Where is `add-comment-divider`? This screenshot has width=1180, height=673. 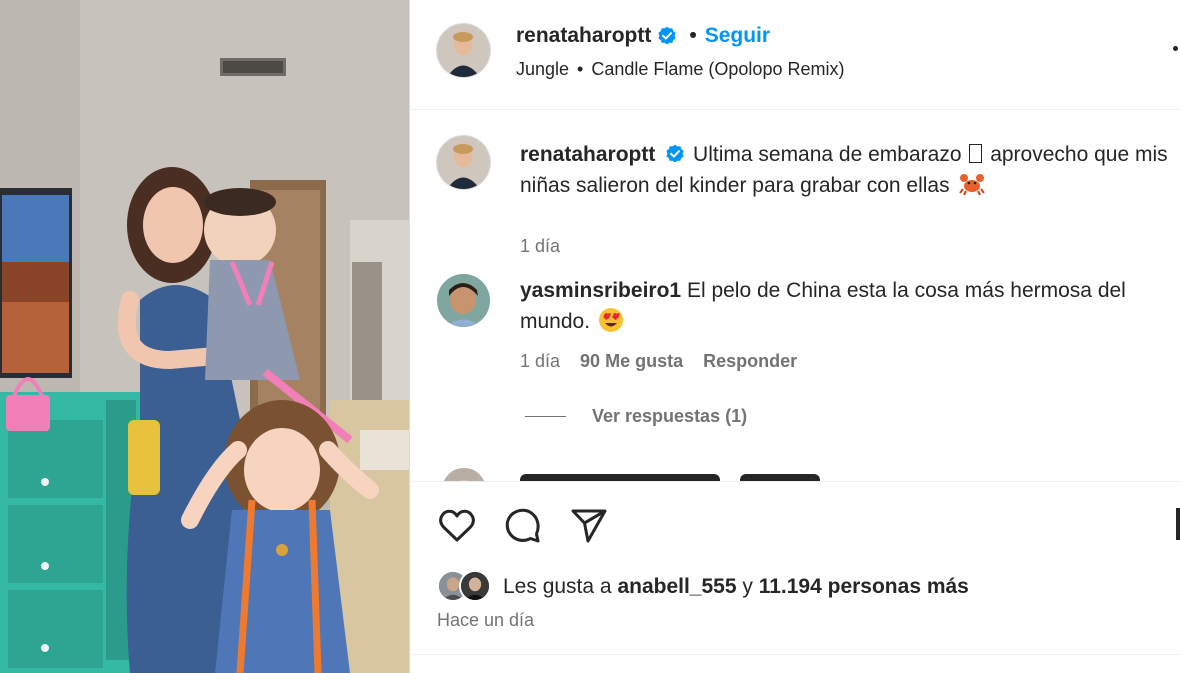 add-comment-divider is located at coordinates (795, 654).